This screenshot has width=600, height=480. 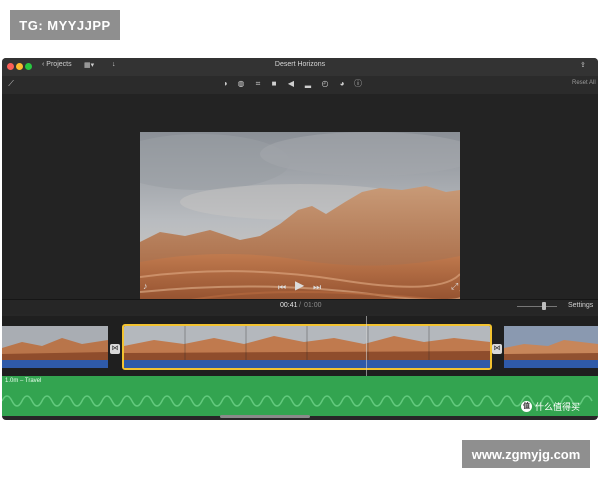 I want to click on music-label: 1.0m – Travel, so click(x=23, y=381).